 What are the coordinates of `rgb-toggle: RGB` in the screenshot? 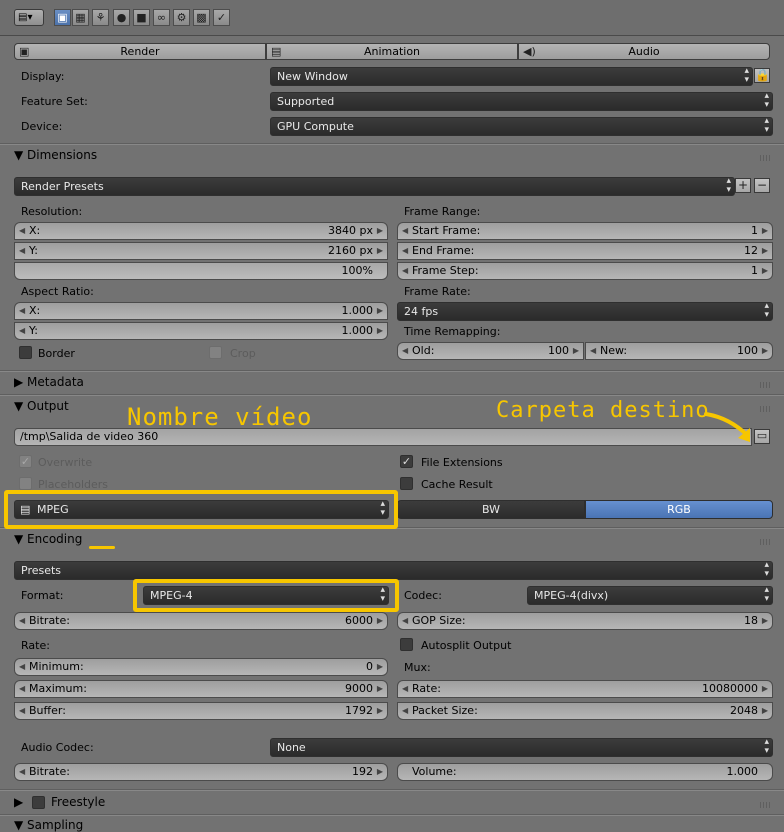 It's located at (679, 509).